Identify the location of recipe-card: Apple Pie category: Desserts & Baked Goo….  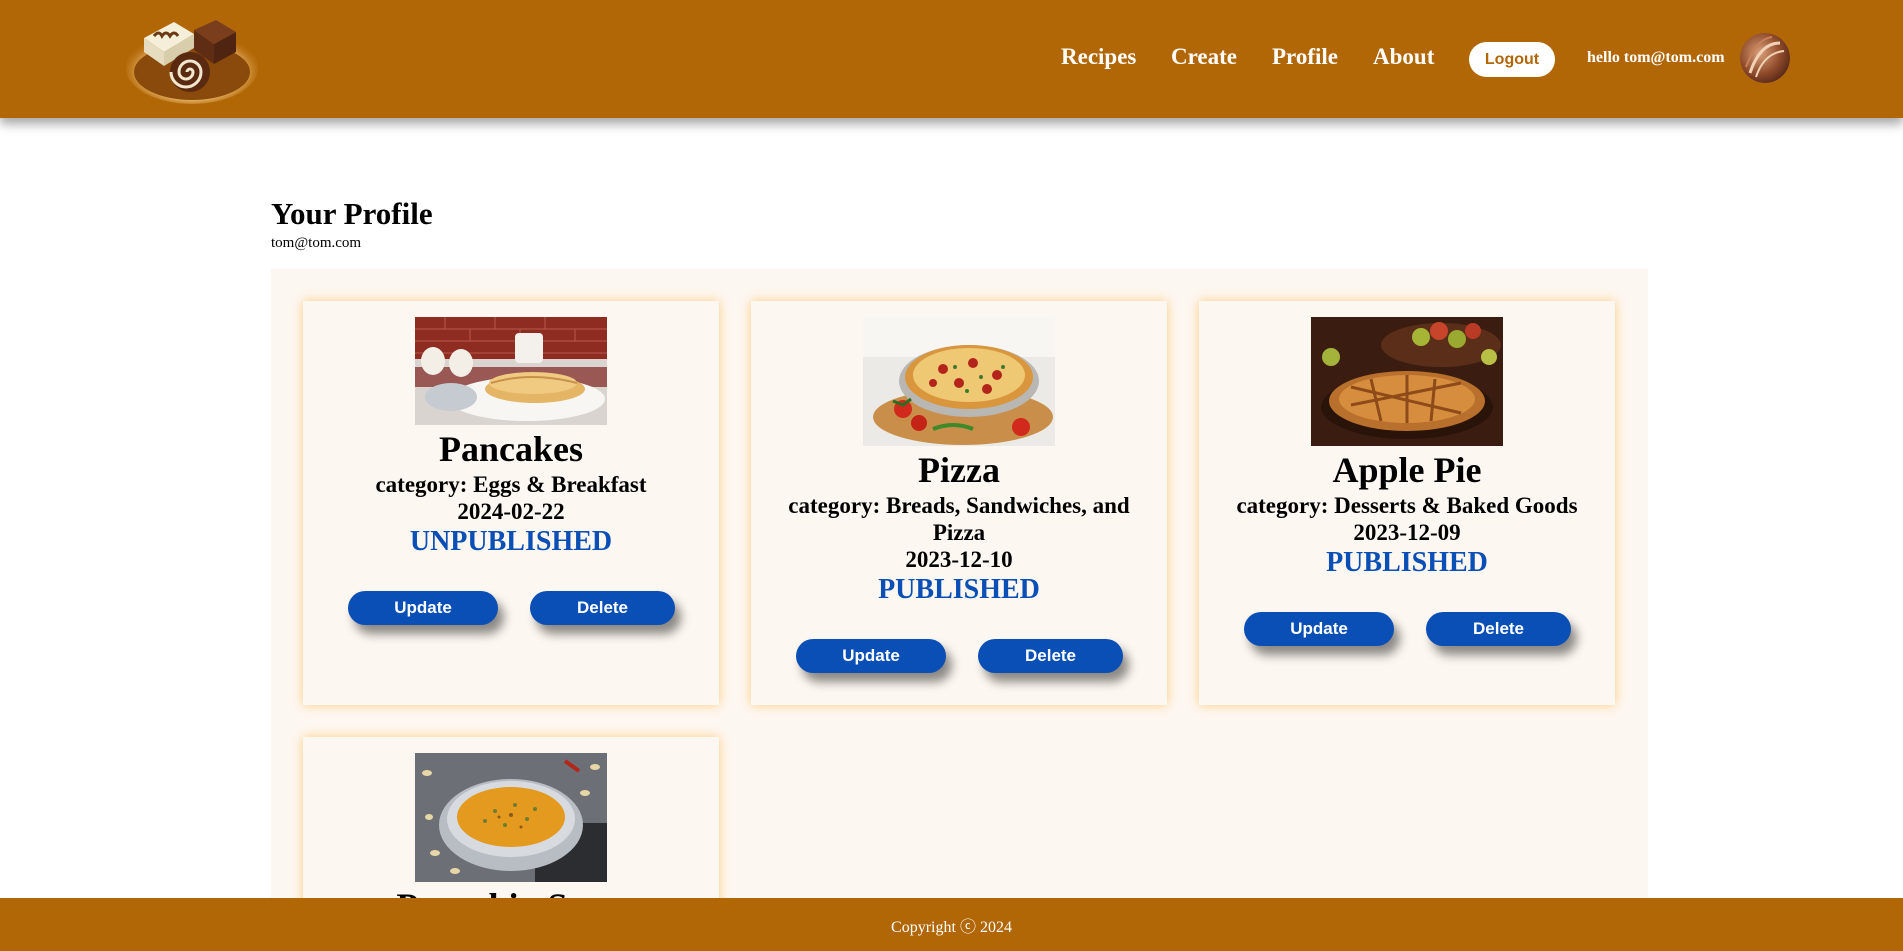
(1407, 503).